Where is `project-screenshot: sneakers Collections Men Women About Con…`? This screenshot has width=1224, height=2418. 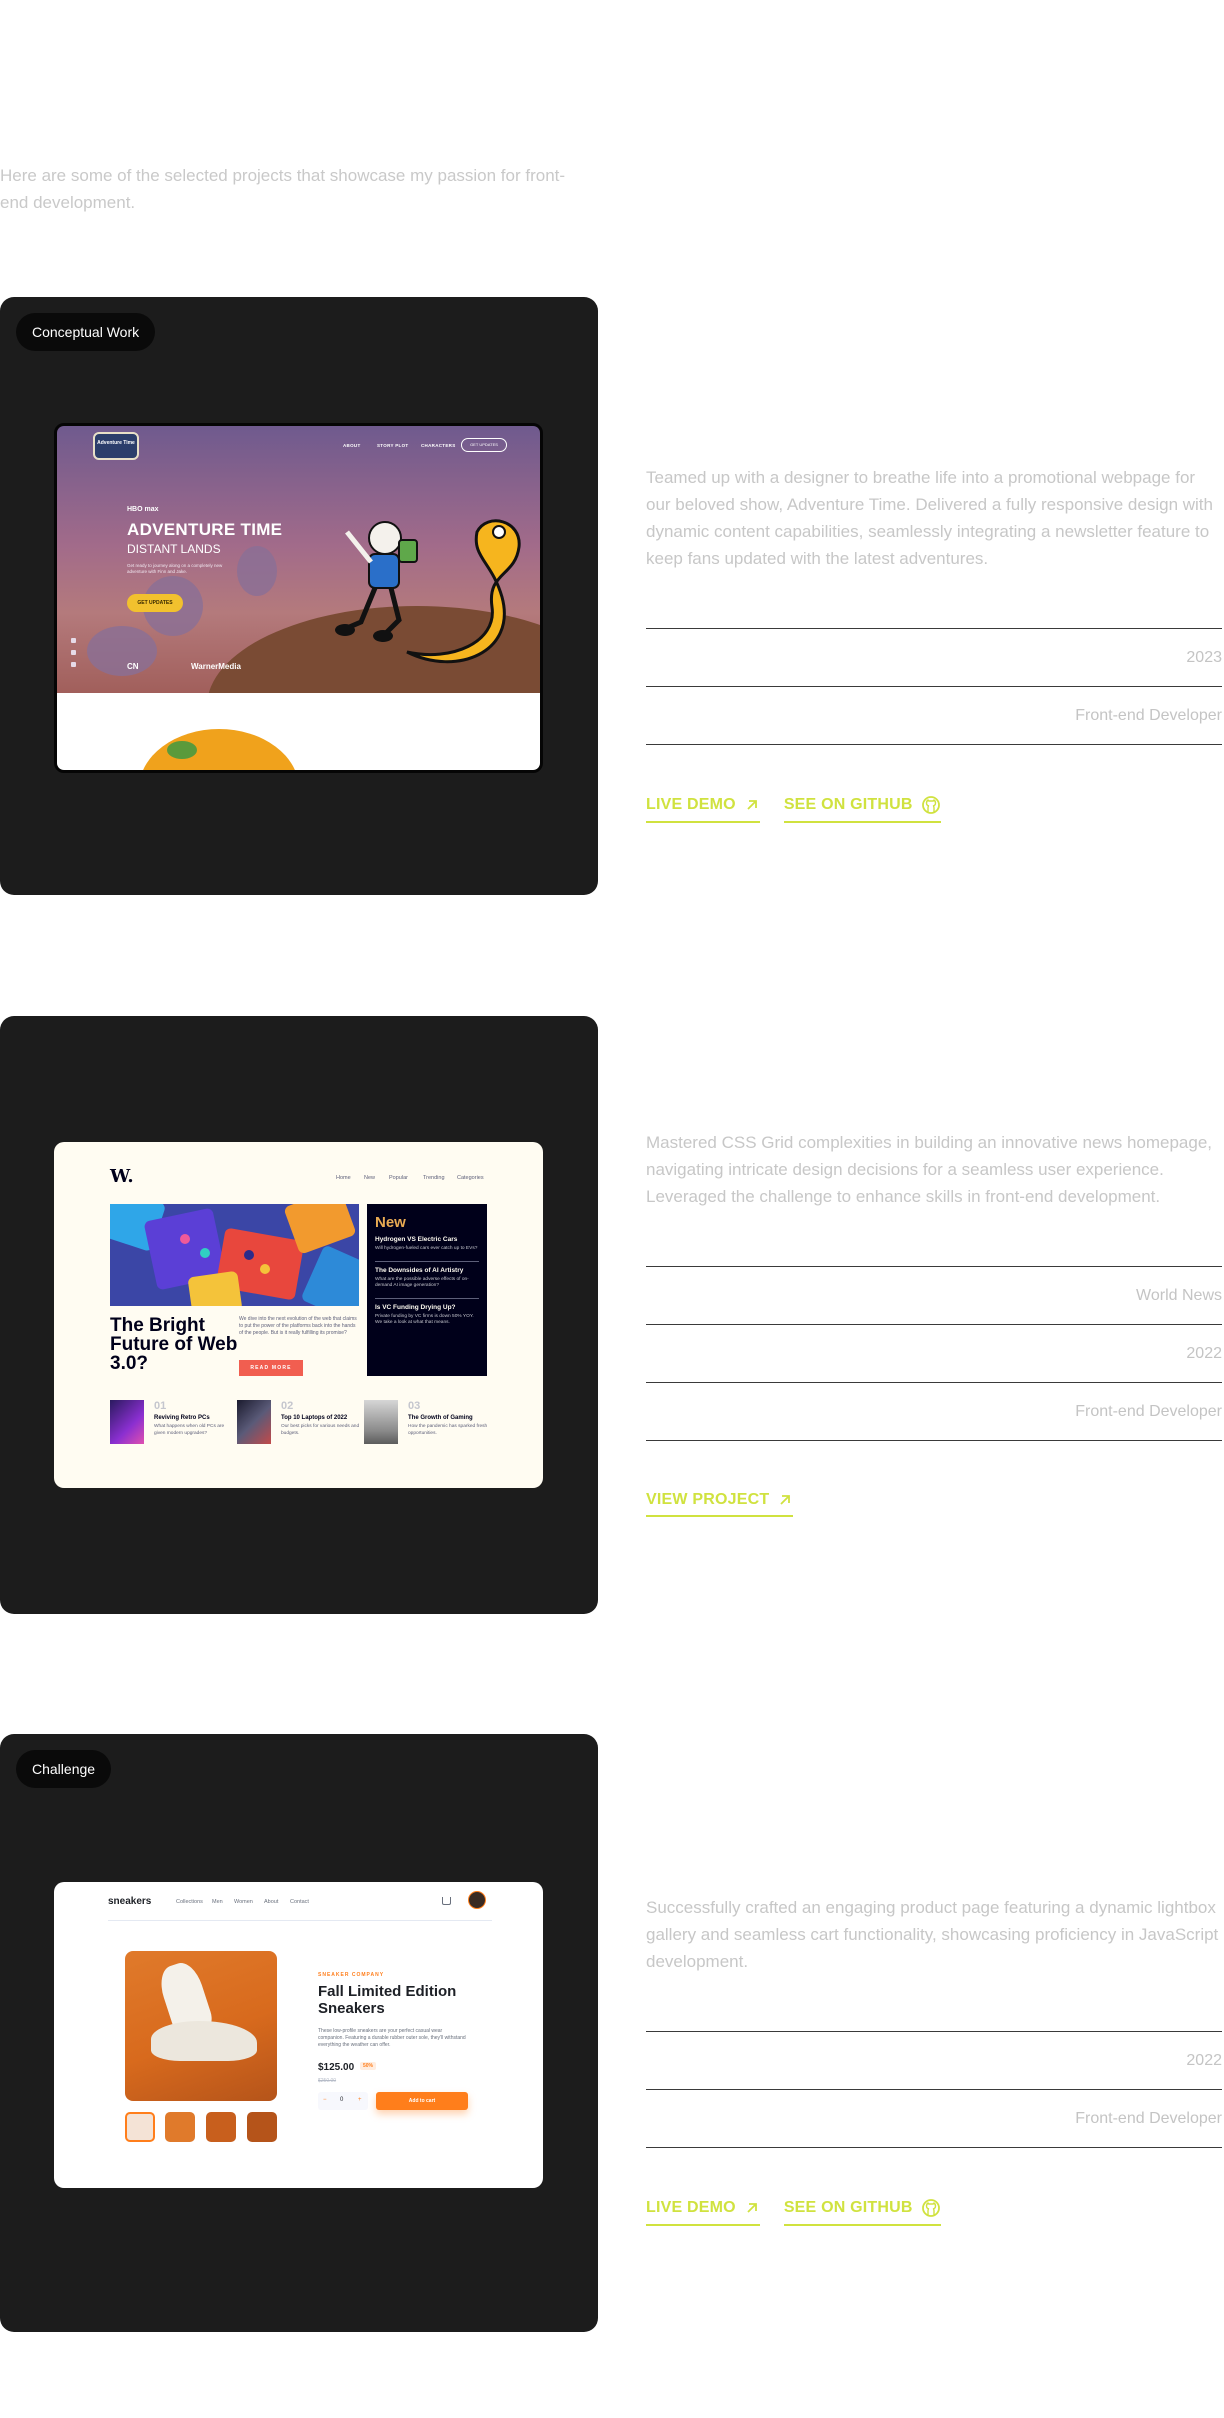
project-screenshot: sneakers Collections Men Women About Con… is located at coordinates (298, 2035).